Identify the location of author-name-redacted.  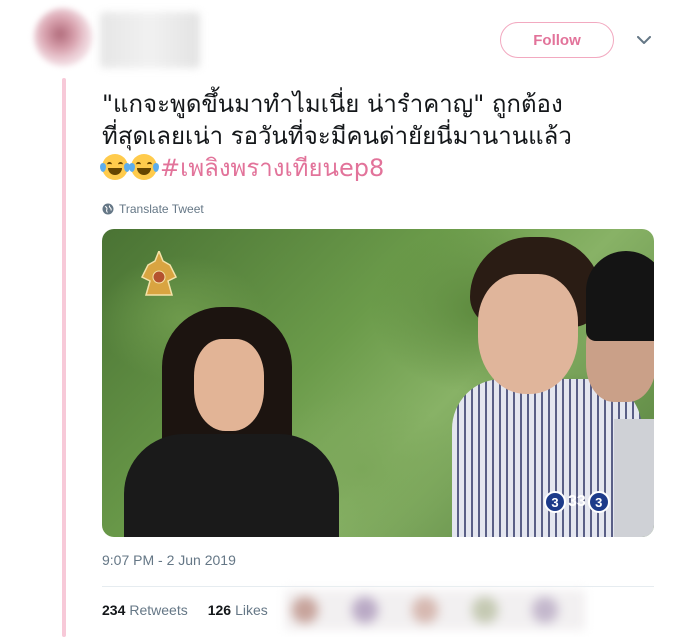
(150, 40).